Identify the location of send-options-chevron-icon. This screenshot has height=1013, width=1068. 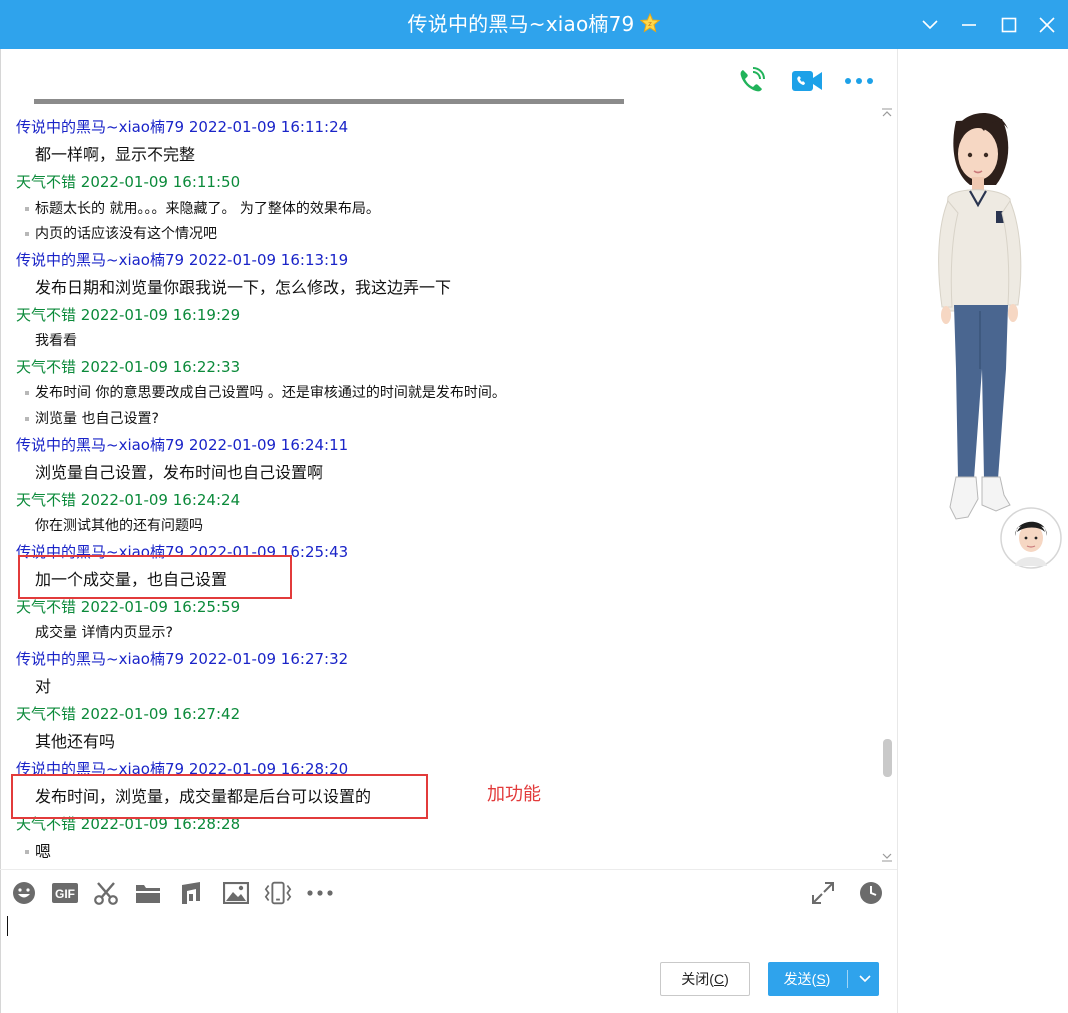
(865, 979).